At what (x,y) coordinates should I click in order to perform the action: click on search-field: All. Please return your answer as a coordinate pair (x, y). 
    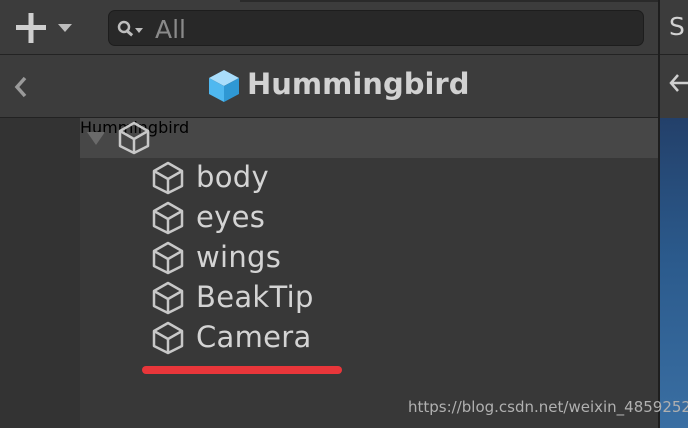
    Looking at the image, I should click on (376, 28).